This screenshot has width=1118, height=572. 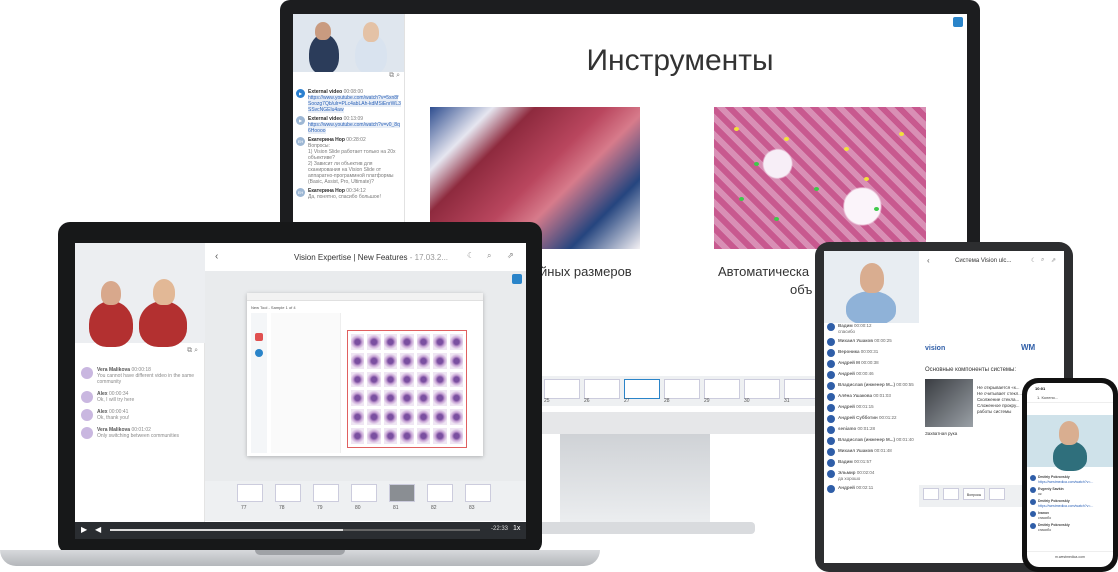 I want to click on chat-author: Алёна Ушакова, so click(x=855, y=395).